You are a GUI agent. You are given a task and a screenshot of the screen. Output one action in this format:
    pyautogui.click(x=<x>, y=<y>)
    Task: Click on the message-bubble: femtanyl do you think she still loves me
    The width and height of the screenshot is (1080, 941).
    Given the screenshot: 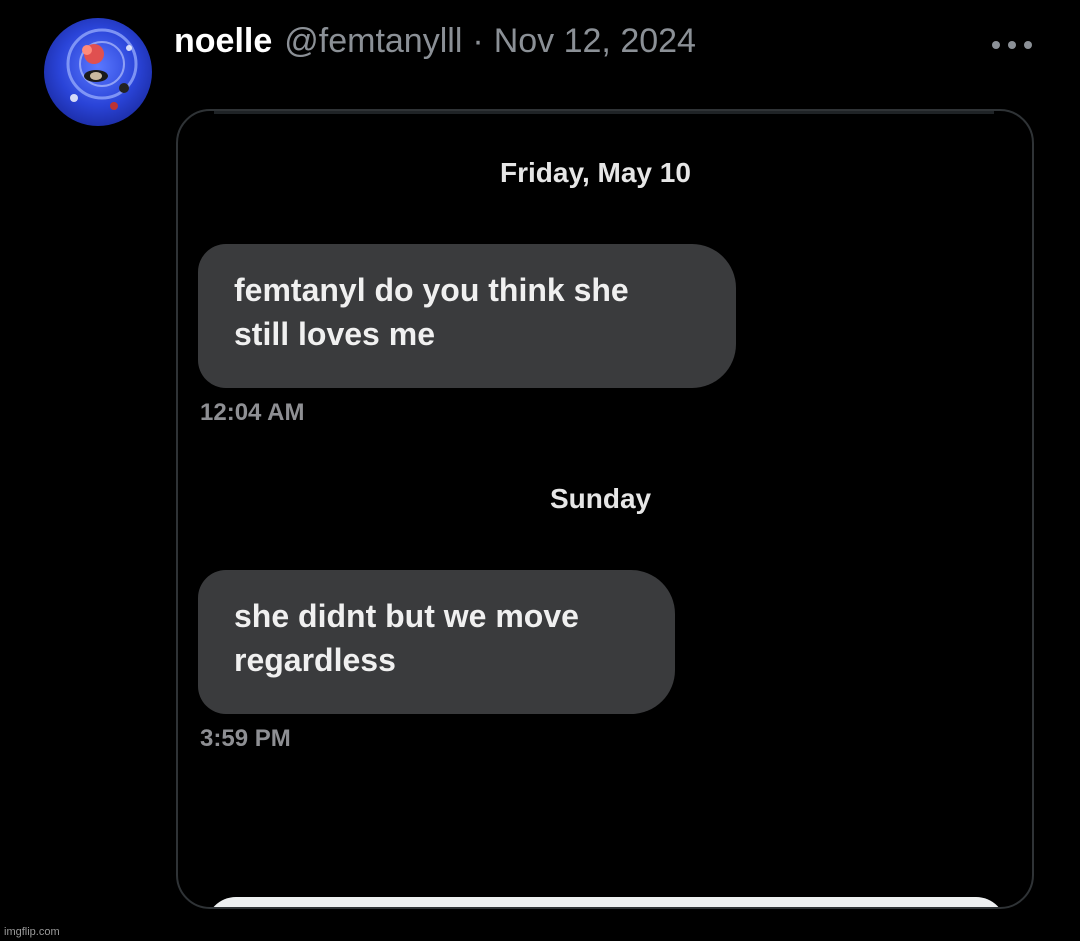 What is the action you would take?
    pyautogui.click(x=467, y=316)
    